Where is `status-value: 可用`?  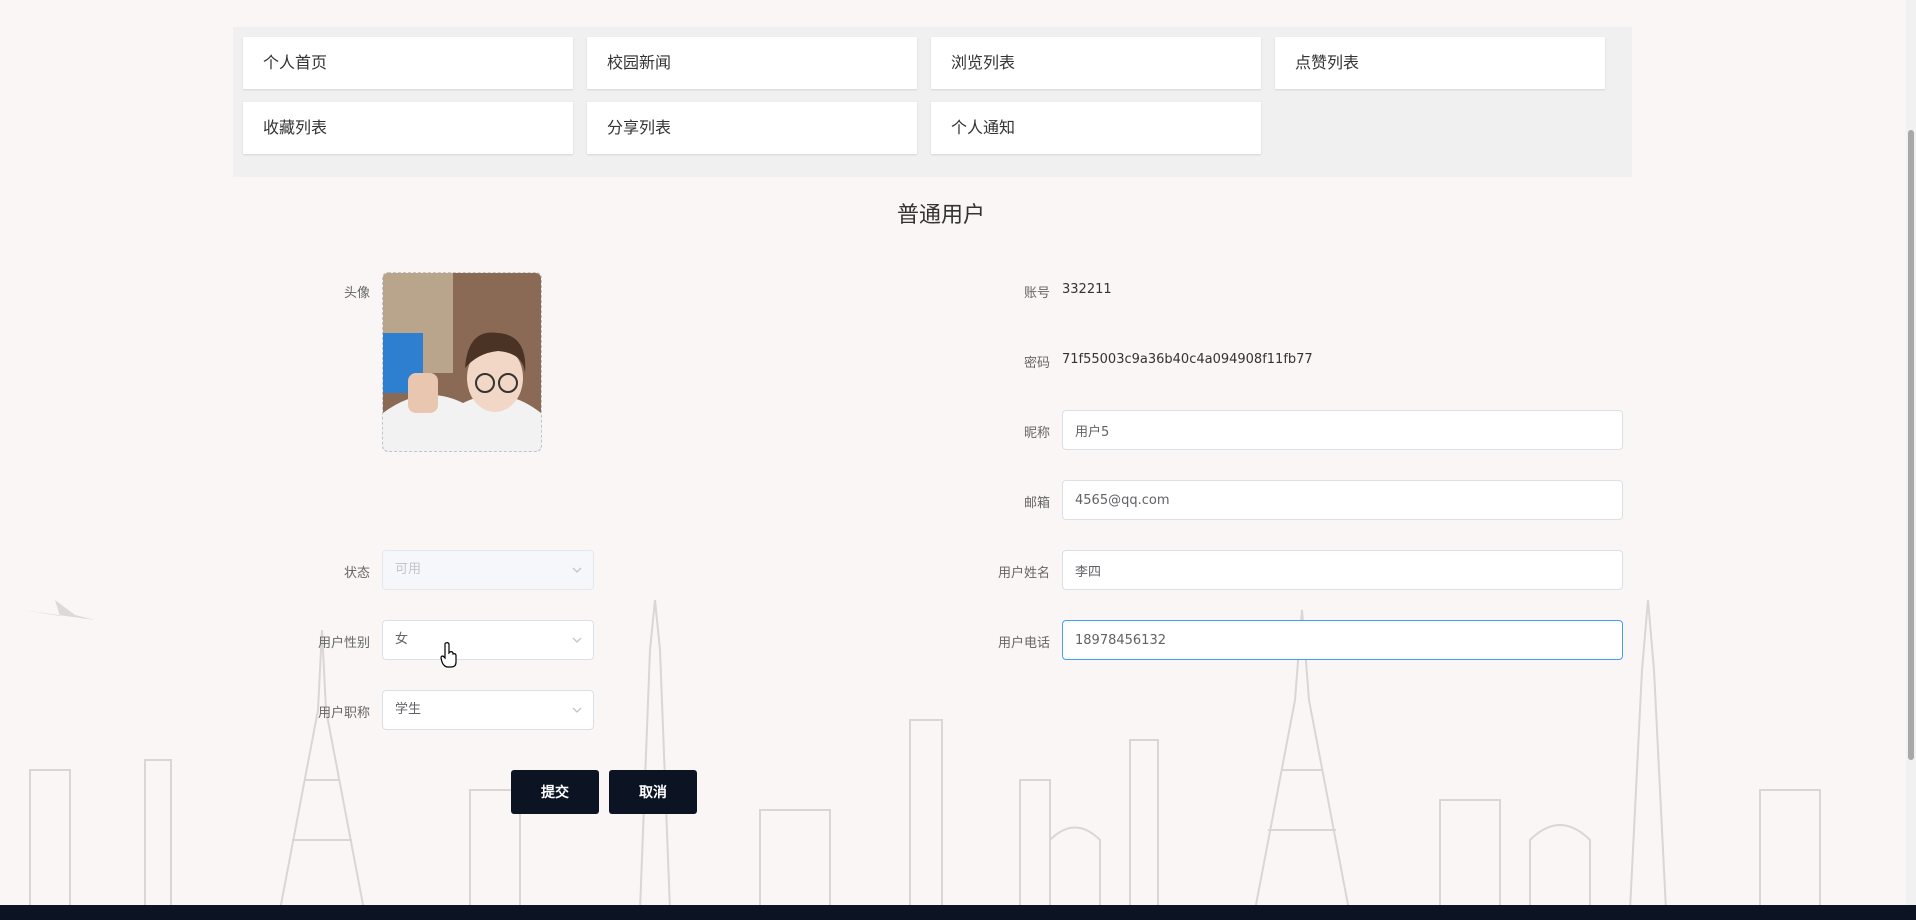
status-value: 可用 is located at coordinates (408, 569).